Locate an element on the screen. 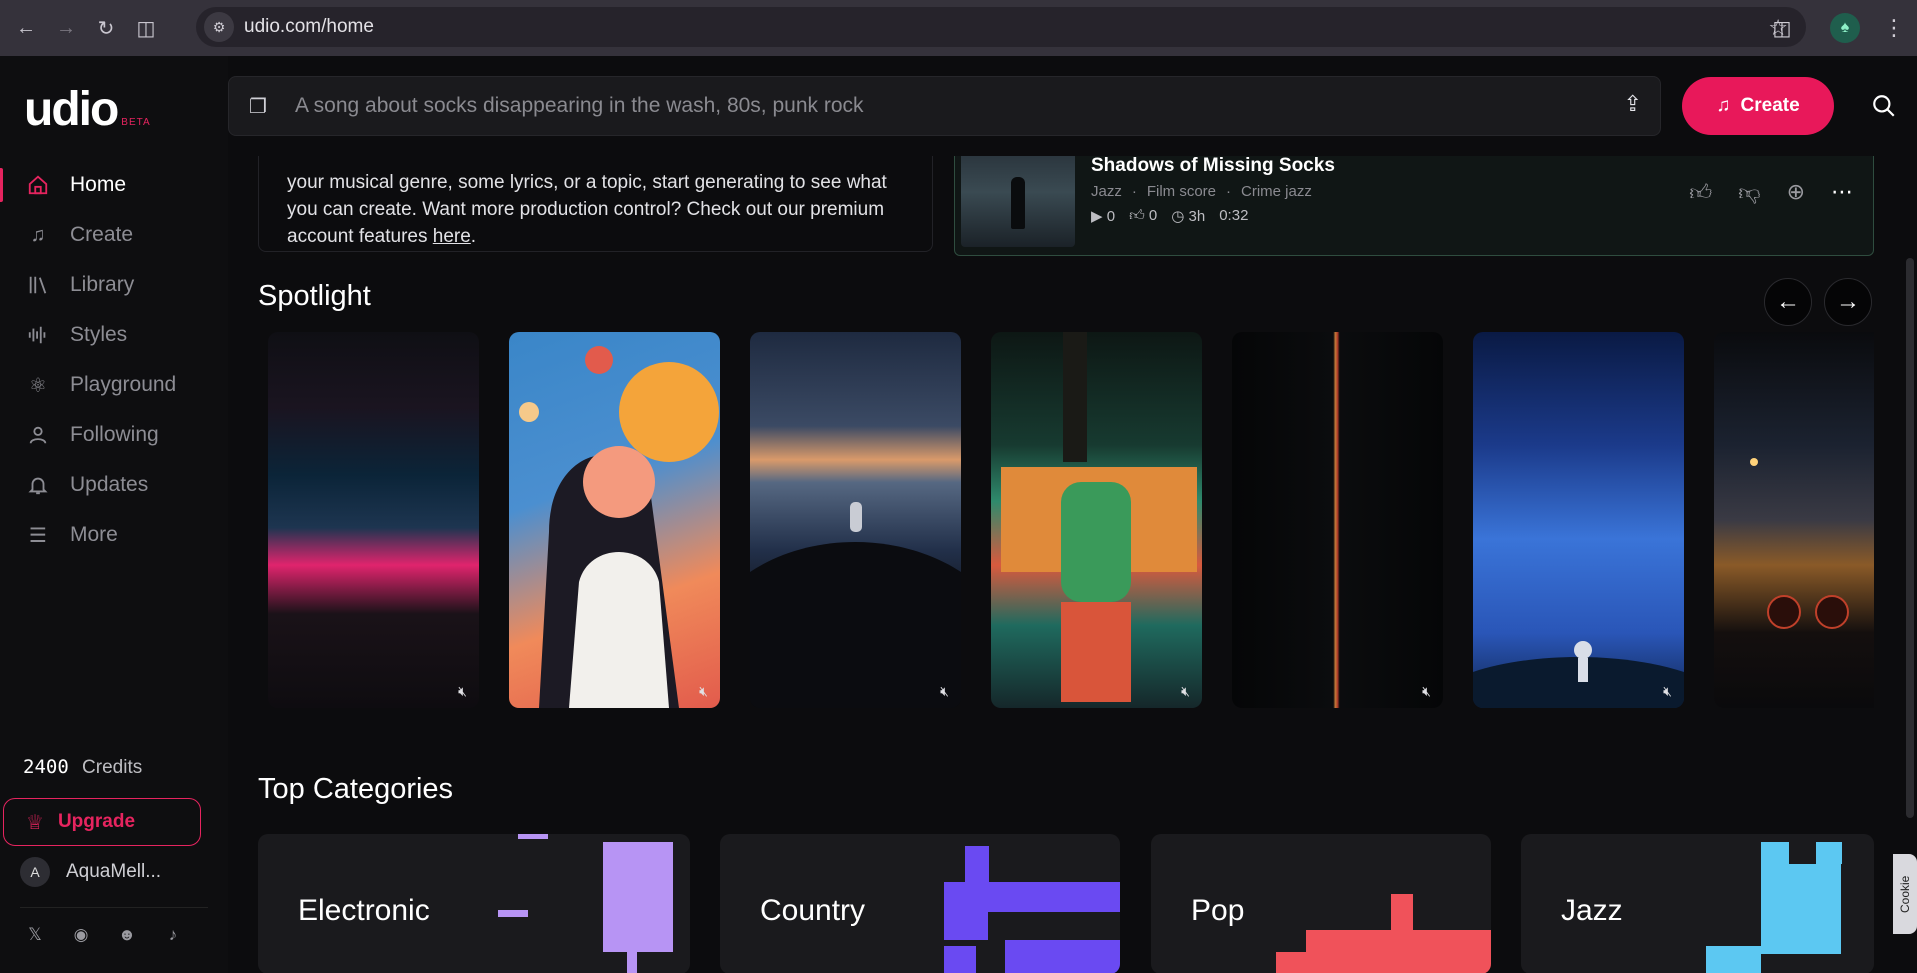  spotlight-title: Spotlight is located at coordinates (314, 296).